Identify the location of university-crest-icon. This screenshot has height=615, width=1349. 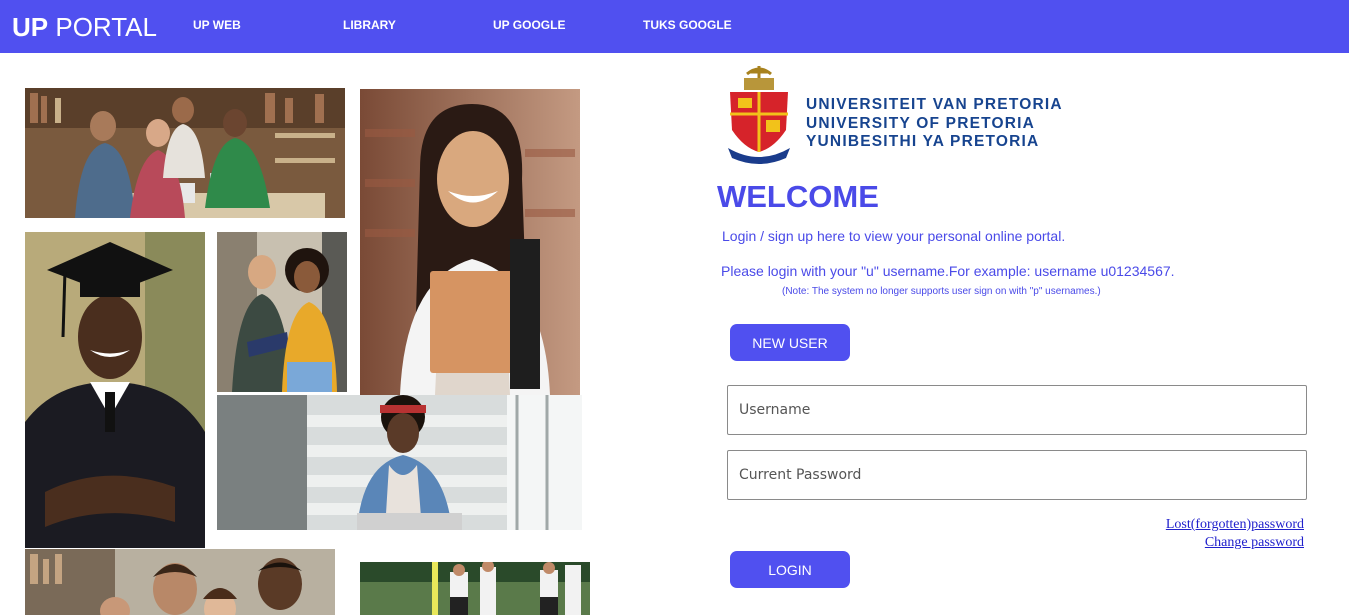
(759, 115).